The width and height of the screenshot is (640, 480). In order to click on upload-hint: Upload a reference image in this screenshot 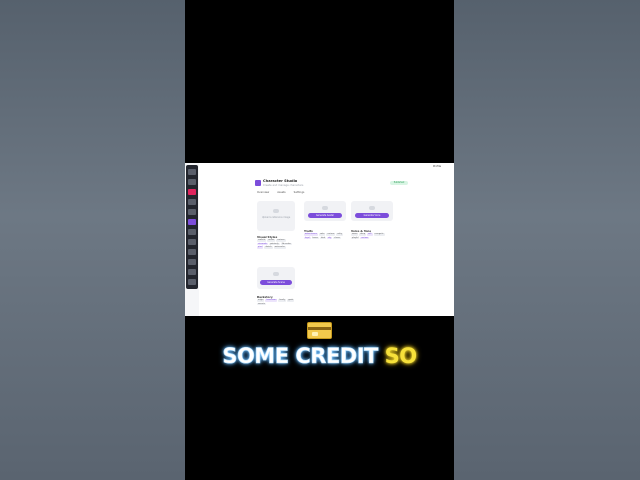, I will do `click(276, 217)`.